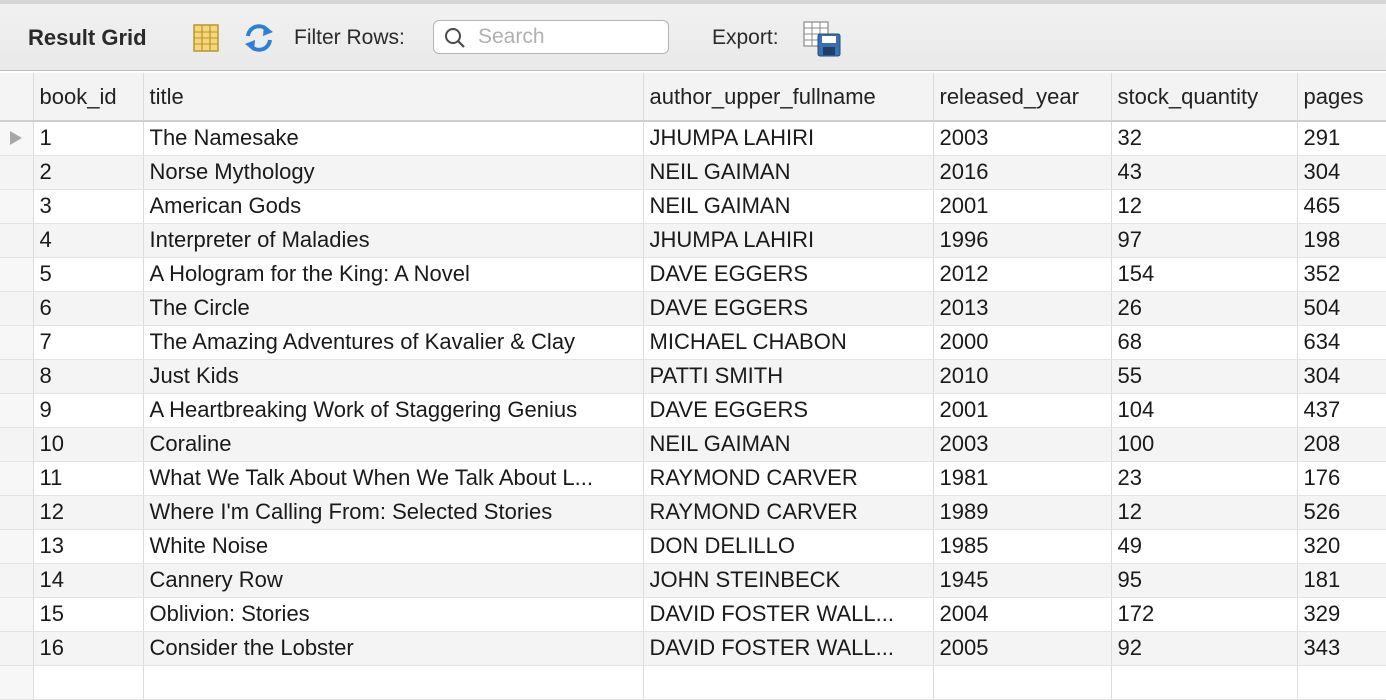 The image size is (1386, 700). Describe the element at coordinates (259, 38) in the screenshot. I see `refresh-icon` at that location.